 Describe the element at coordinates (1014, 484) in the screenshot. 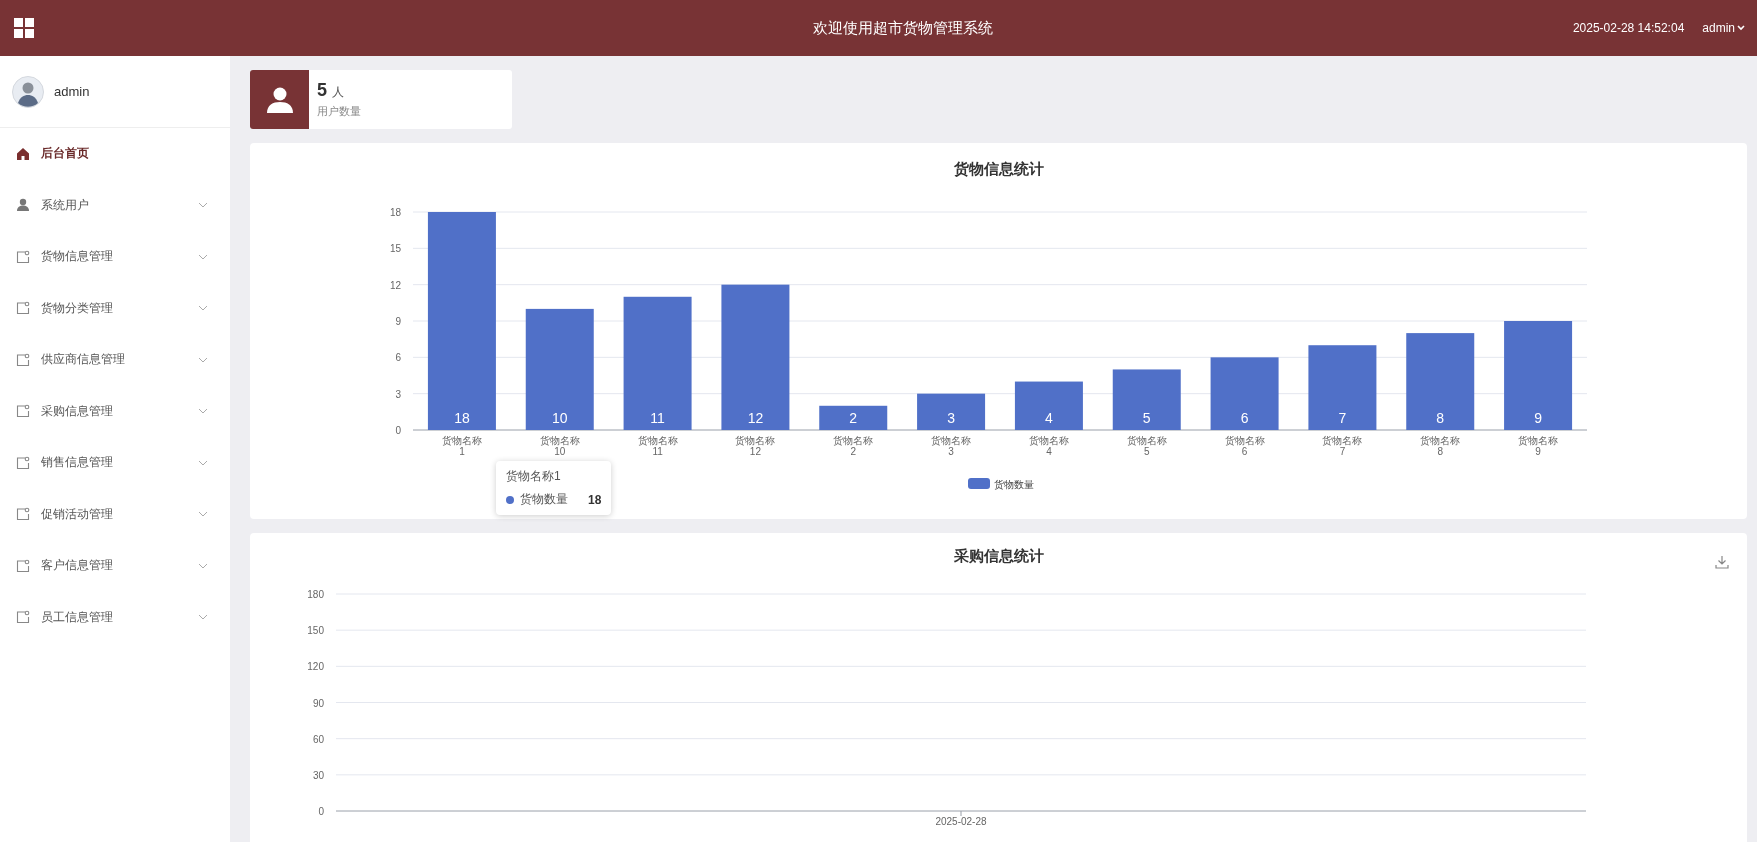

I see `legend-label: 货物数量` at that location.